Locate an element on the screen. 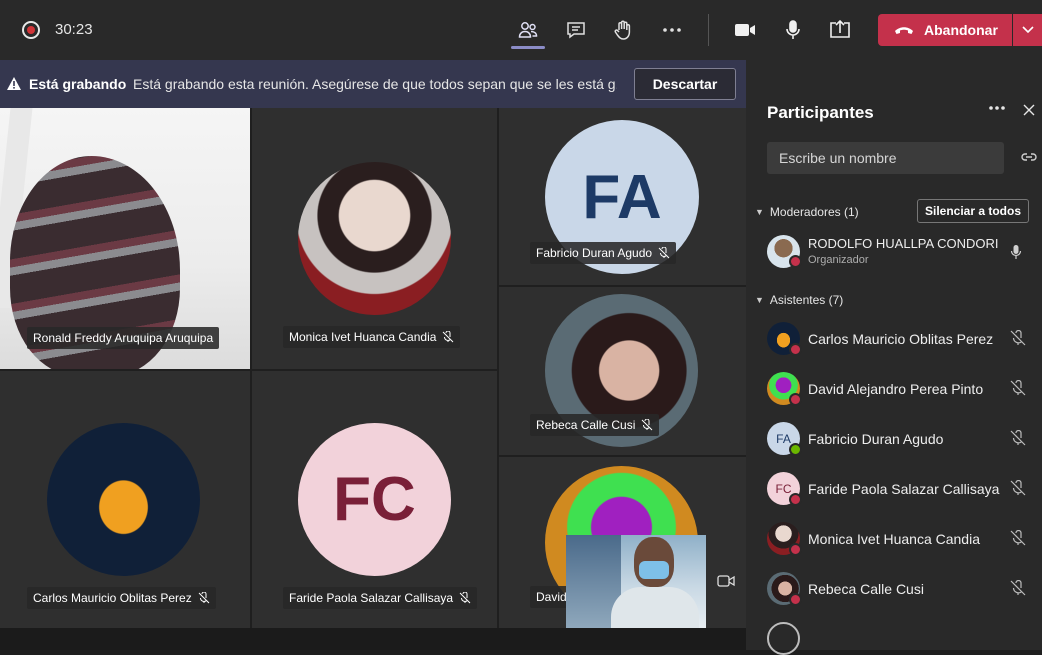  video-tile-faride: FC Faride Paola Salazar Callisaya is located at coordinates (374, 499).